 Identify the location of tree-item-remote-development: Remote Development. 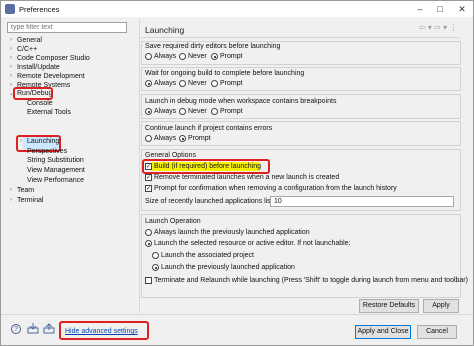
(51, 76).